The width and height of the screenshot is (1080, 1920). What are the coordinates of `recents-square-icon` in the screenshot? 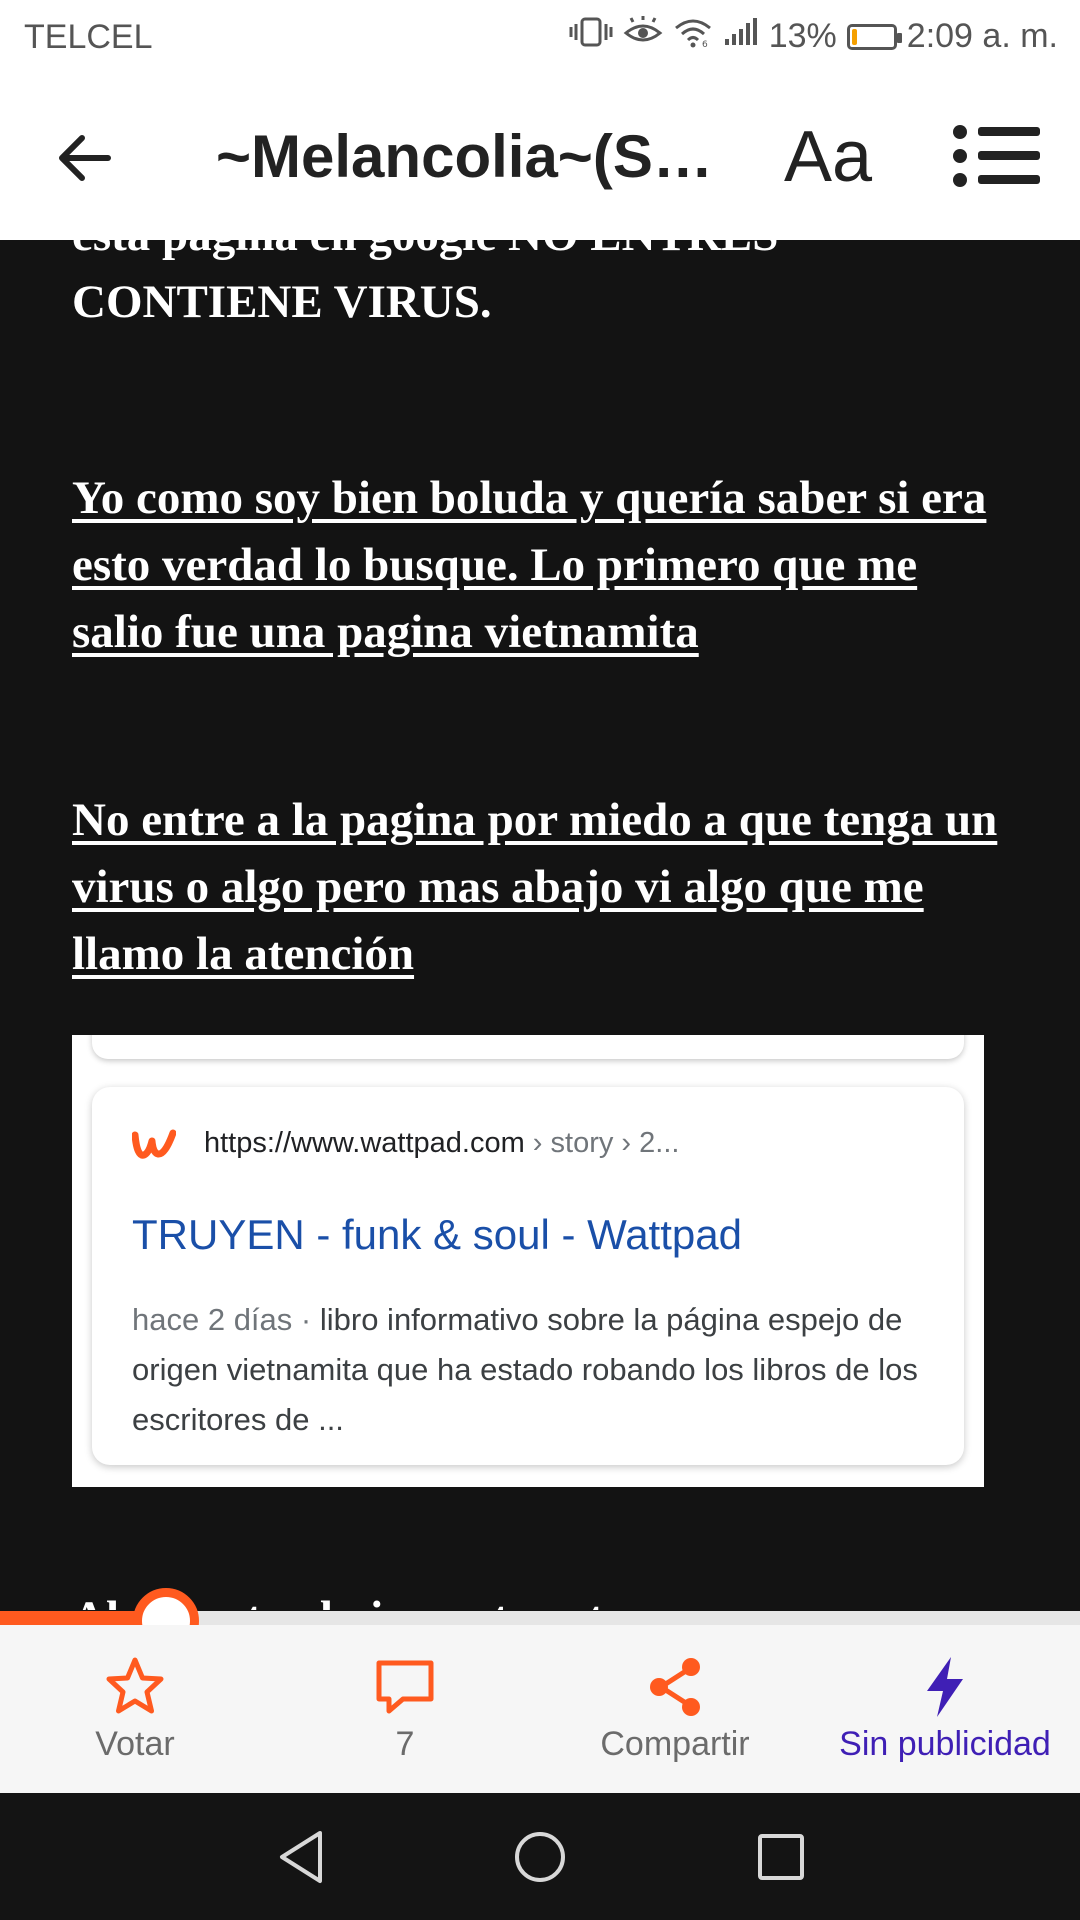 It's located at (781, 1857).